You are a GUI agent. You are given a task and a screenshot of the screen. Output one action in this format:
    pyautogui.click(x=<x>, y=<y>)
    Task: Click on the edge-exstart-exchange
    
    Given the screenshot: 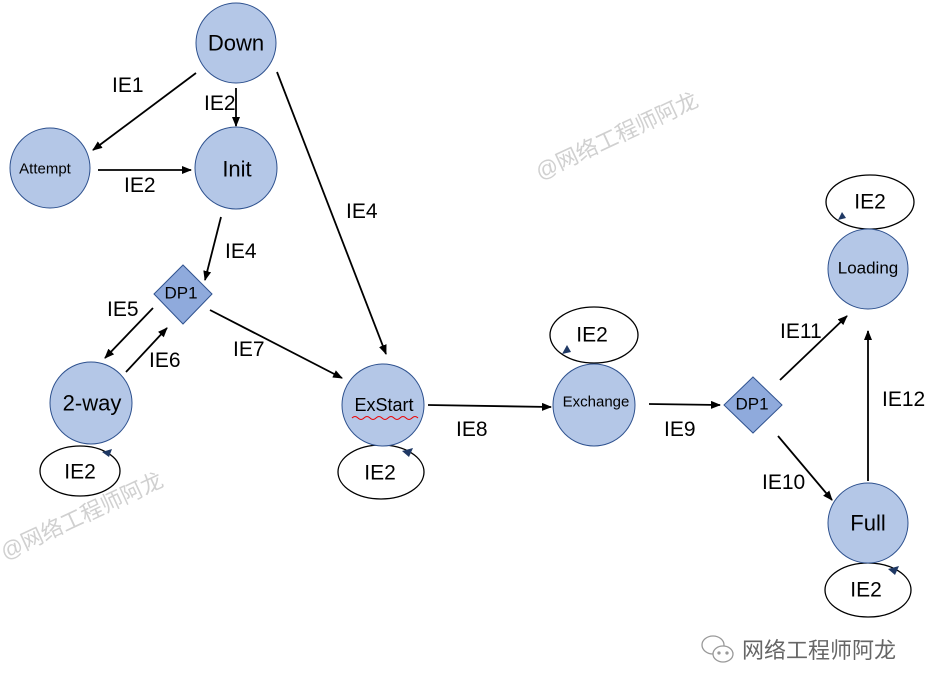 What is the action you would take?
    pyautogui.click(x=489, y=406)
    